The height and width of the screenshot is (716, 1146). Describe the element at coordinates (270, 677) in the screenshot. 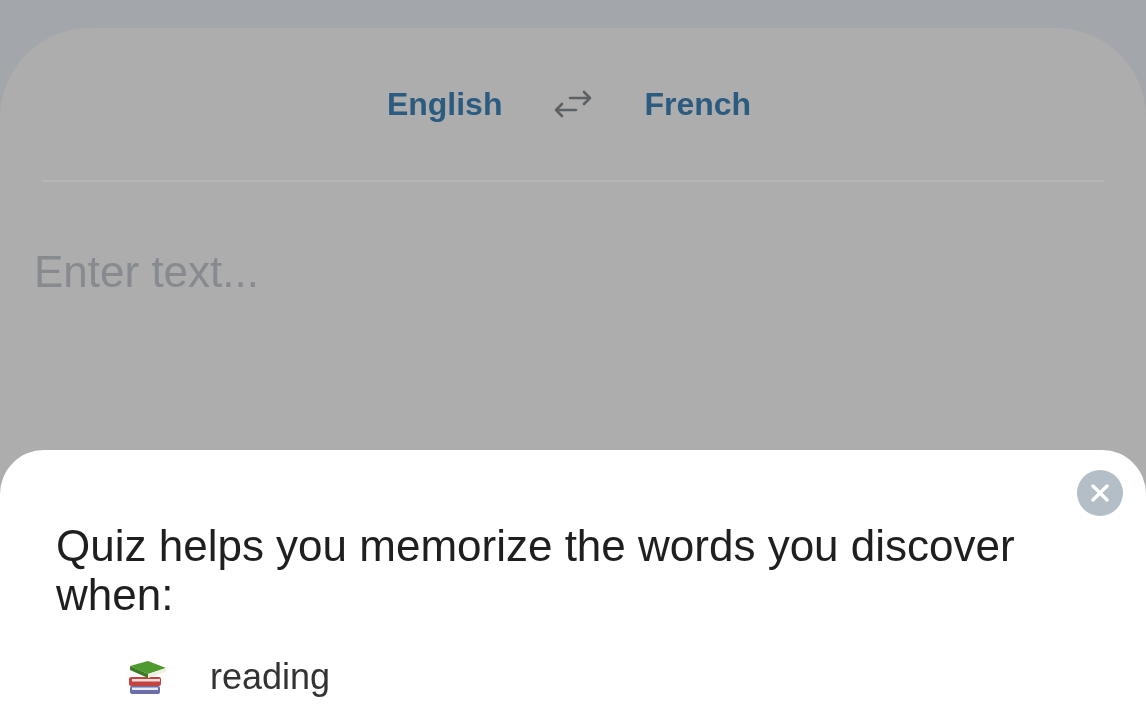

I see `quiz-item-label: reading` at that location.